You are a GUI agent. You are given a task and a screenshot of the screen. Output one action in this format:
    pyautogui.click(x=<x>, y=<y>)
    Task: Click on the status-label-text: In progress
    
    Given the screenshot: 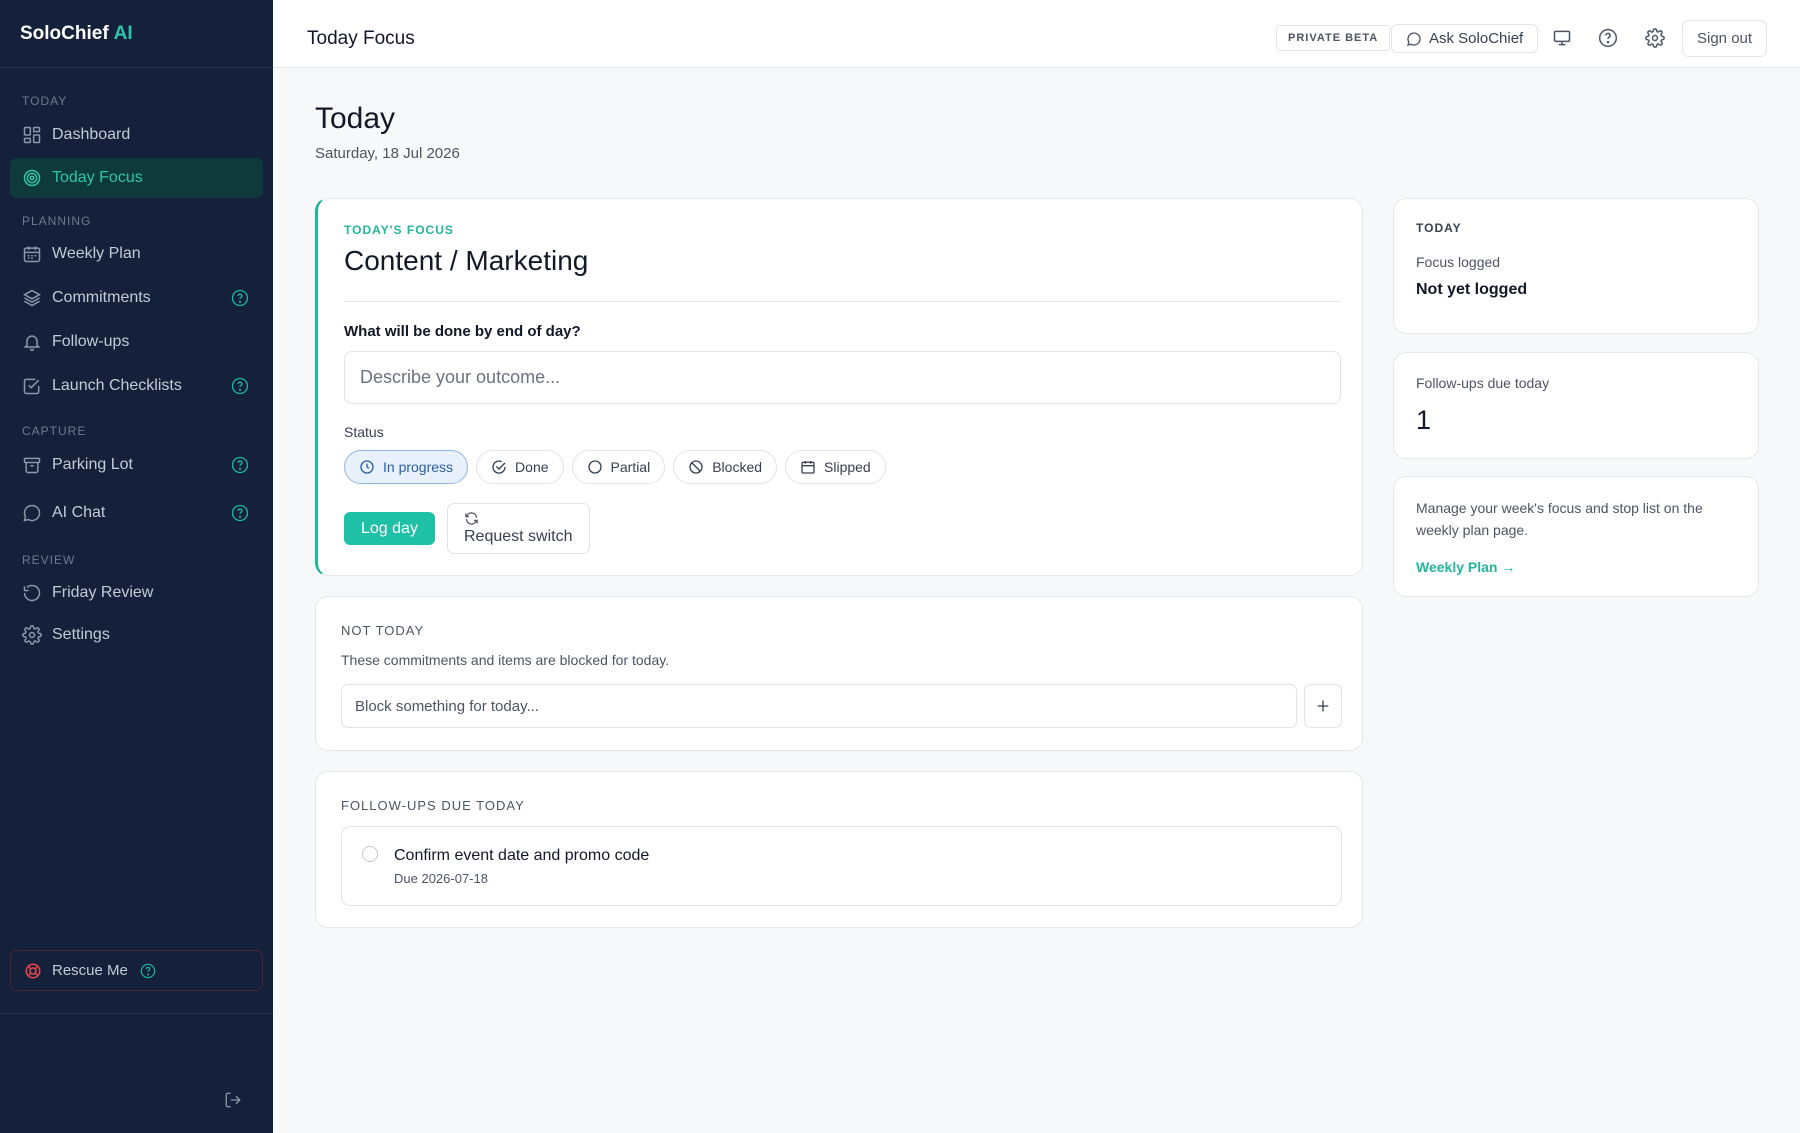 What is the action you would take?
    pyautogui.click(x=418, y=467)
    